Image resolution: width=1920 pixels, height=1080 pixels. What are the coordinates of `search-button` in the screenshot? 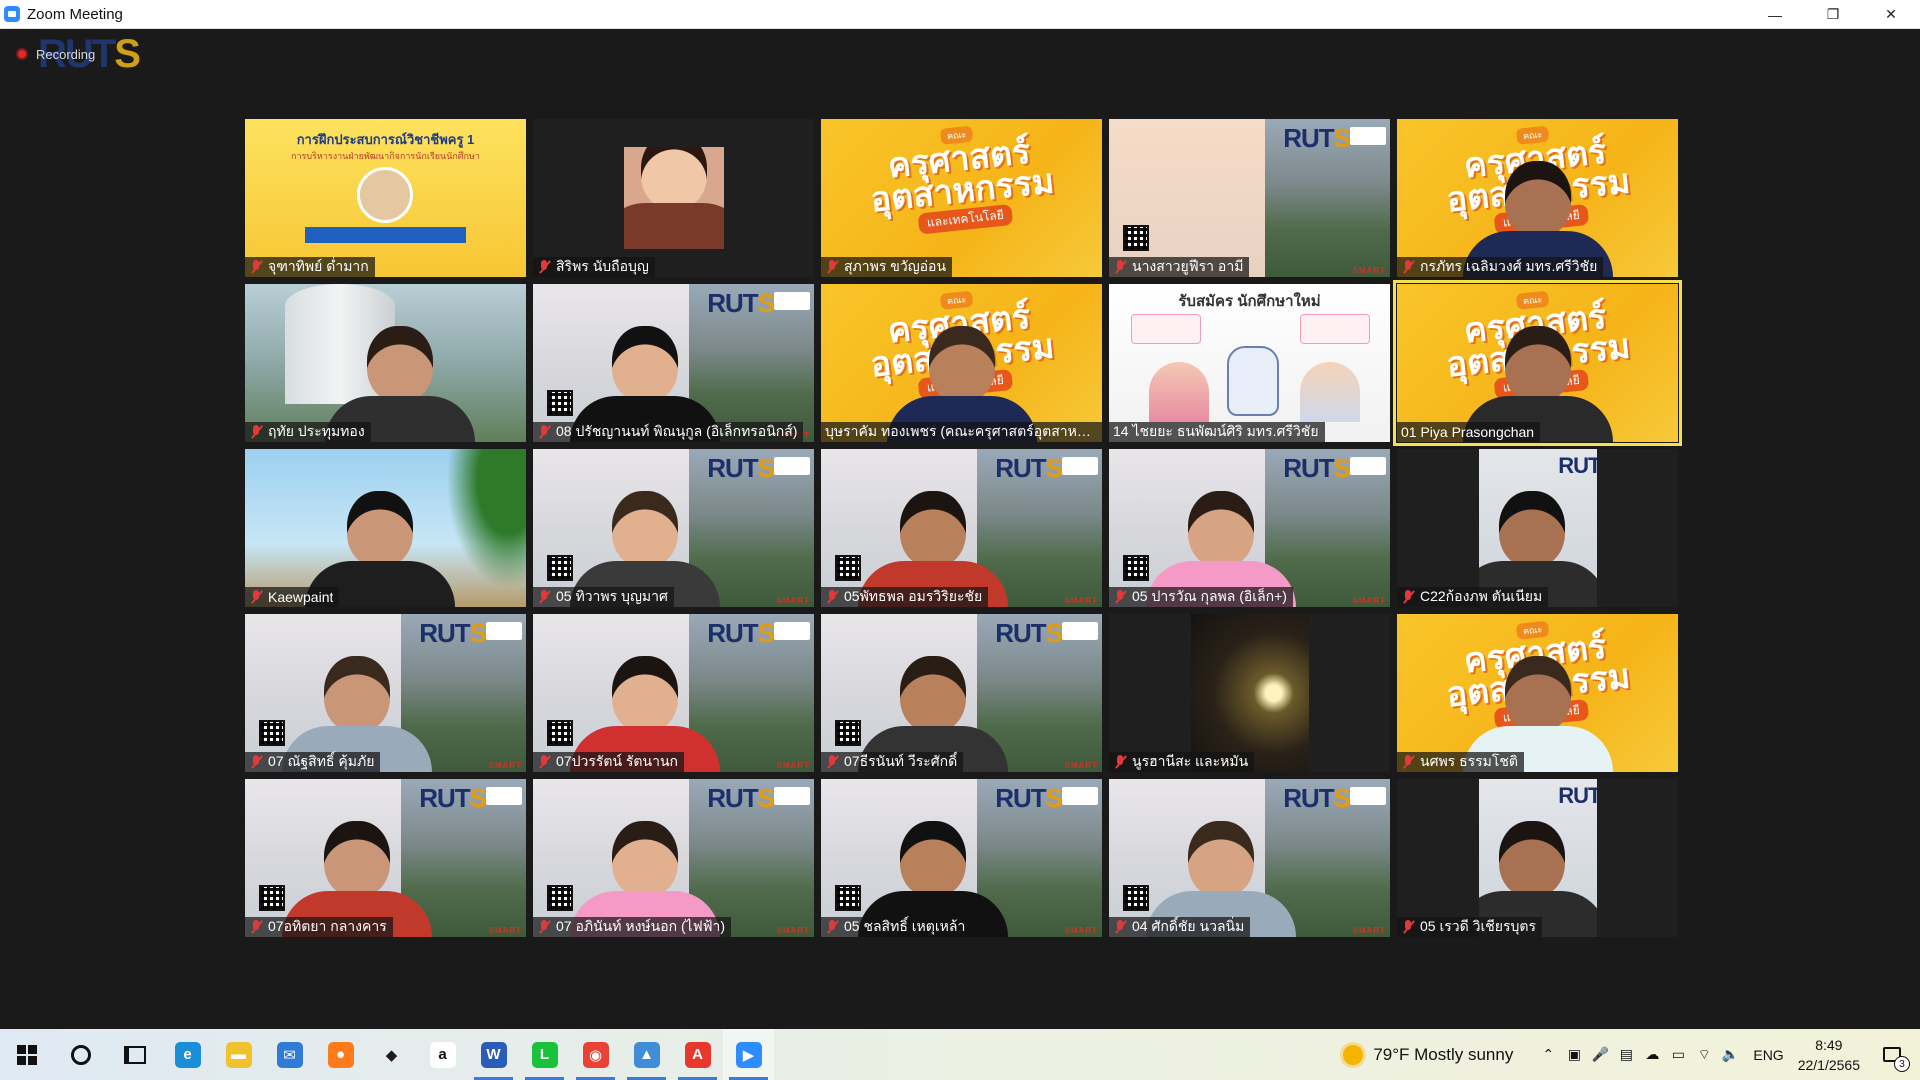 It's located at (81, 1054).